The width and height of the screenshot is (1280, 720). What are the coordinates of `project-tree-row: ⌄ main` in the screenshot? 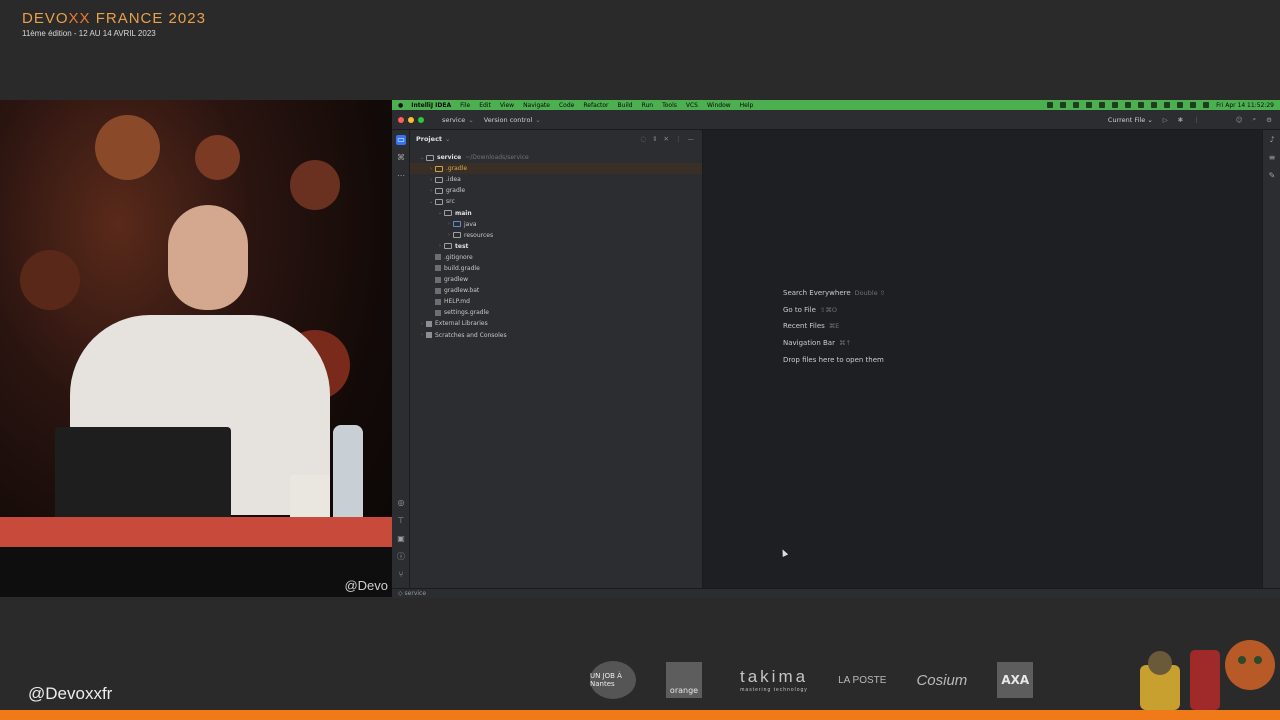 It's located at (556, 212).